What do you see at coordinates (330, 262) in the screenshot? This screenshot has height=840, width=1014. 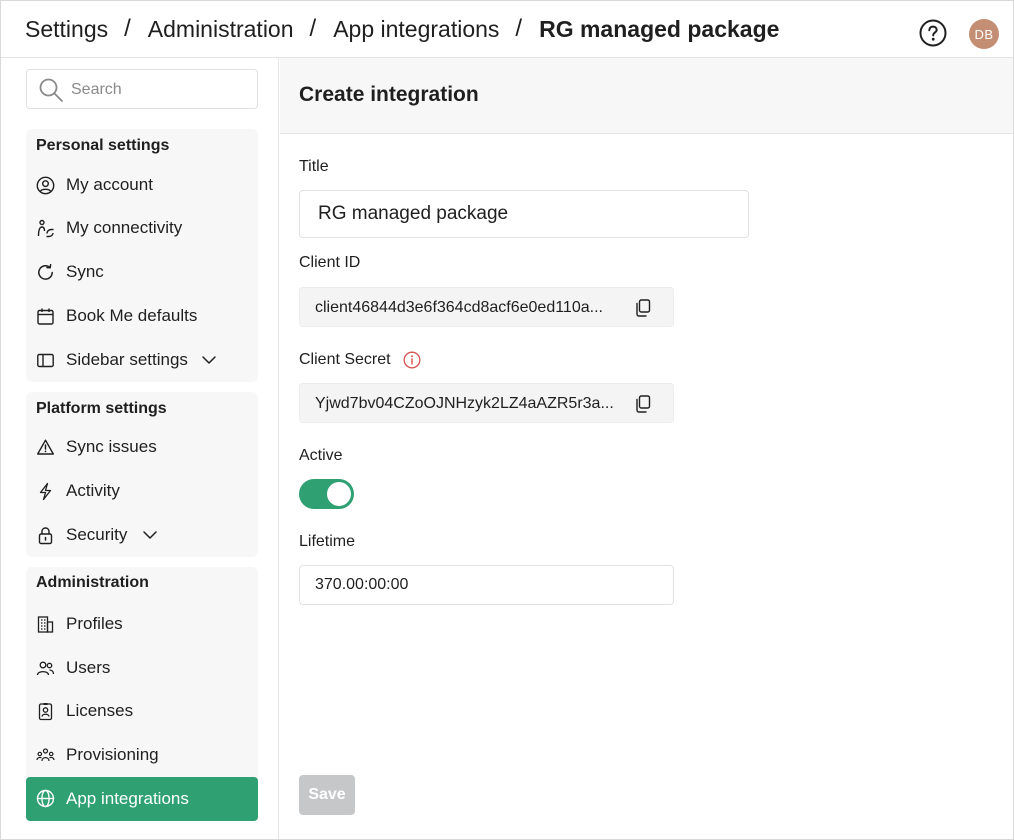 I see `client-id-label: Client ID` at bounding box center [330, 262].